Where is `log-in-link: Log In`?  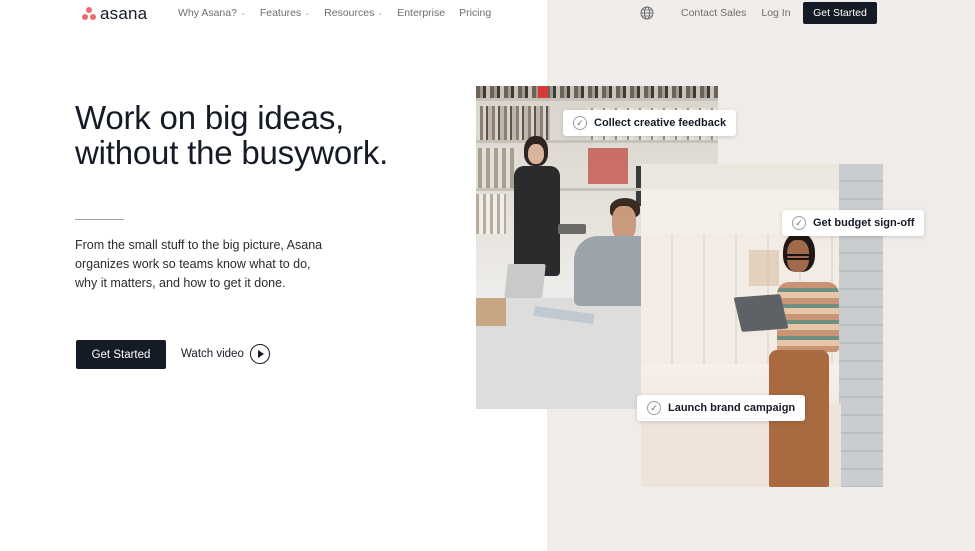 log-in-link: Log In is located at coordinates (775, 13).